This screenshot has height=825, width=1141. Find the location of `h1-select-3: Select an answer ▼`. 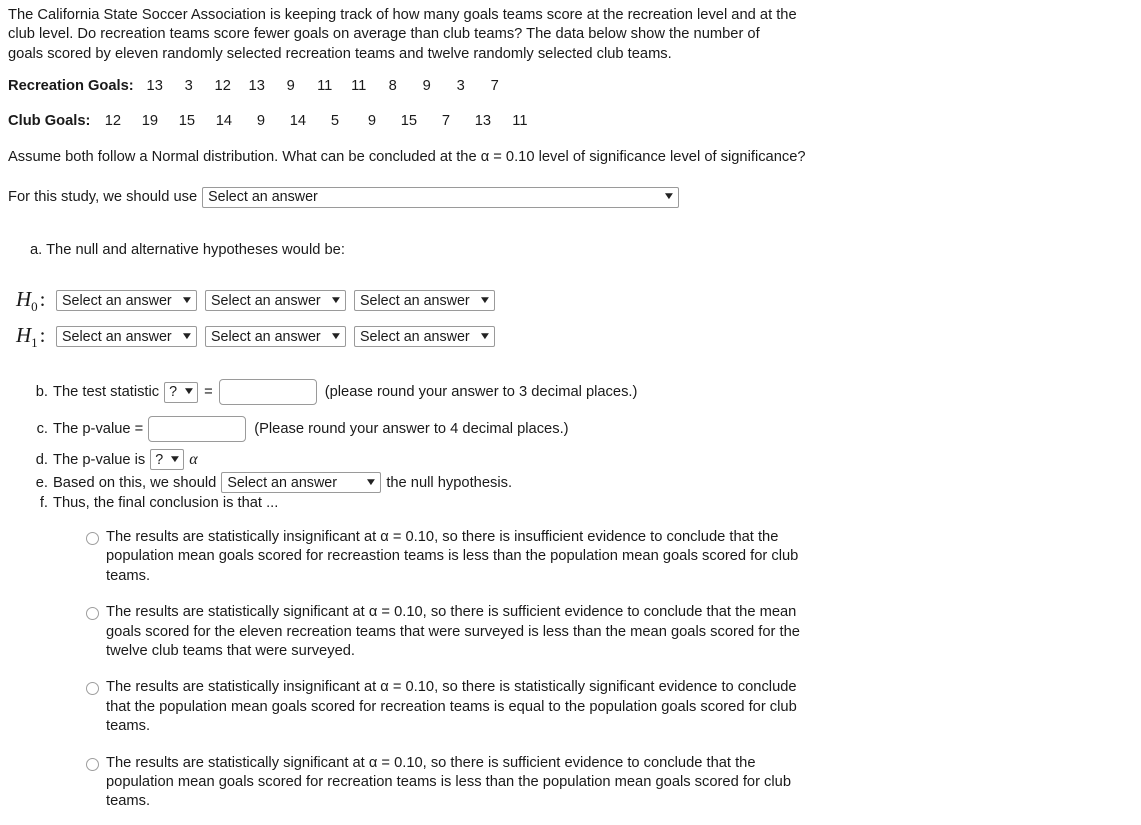

h1-select-3: Select an answer ▼ is located at coordinates (424, 337).